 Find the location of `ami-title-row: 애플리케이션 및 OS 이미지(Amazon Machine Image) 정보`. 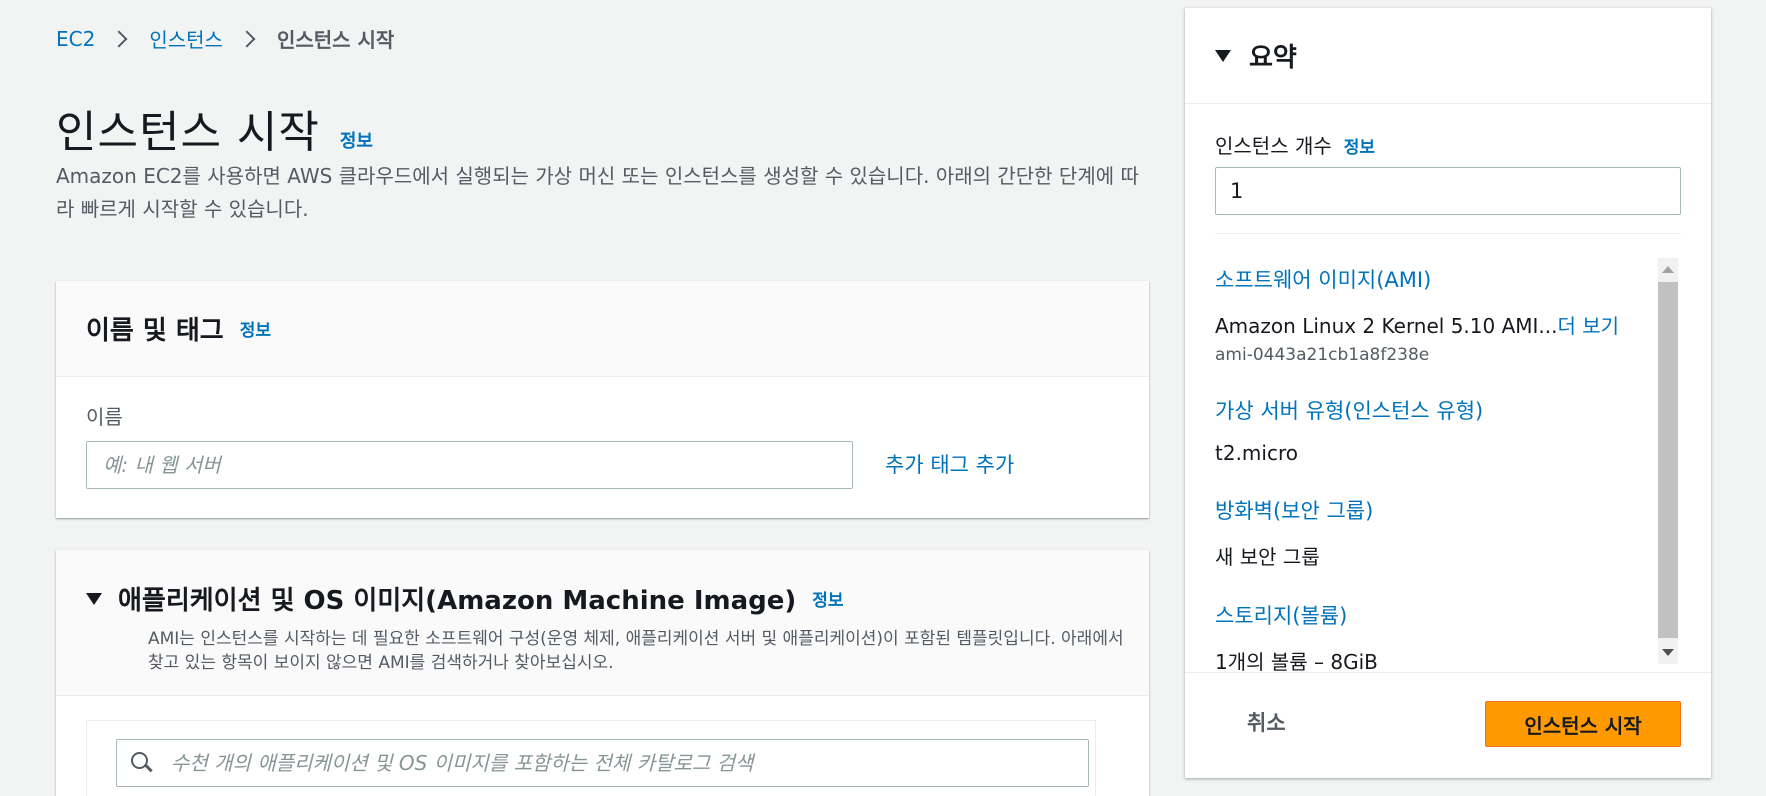

ami-title-row: 애플리케이션 및 OS 이미지(Amazon Machine Image) 정보 is located at coordinates (602, 598).